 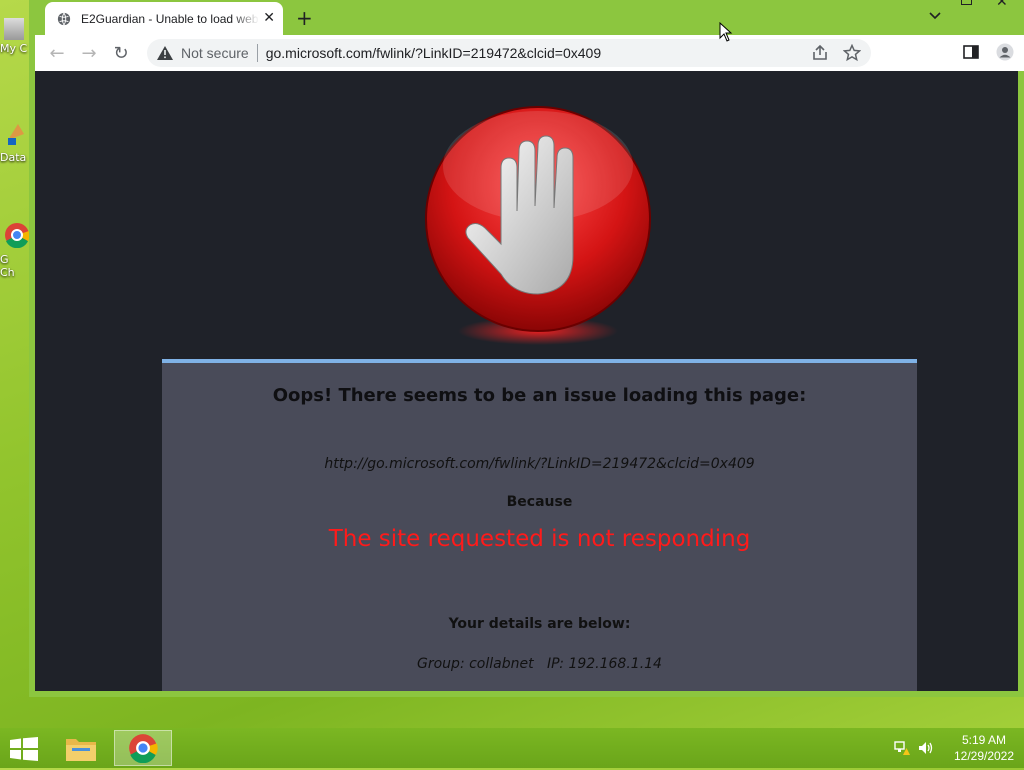 I want to click on profile-avatar-icon, so click(x=1005, y=52).